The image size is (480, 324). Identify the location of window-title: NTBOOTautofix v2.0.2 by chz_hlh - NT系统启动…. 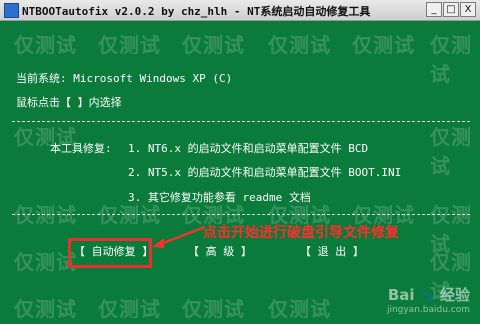
(196, 11).